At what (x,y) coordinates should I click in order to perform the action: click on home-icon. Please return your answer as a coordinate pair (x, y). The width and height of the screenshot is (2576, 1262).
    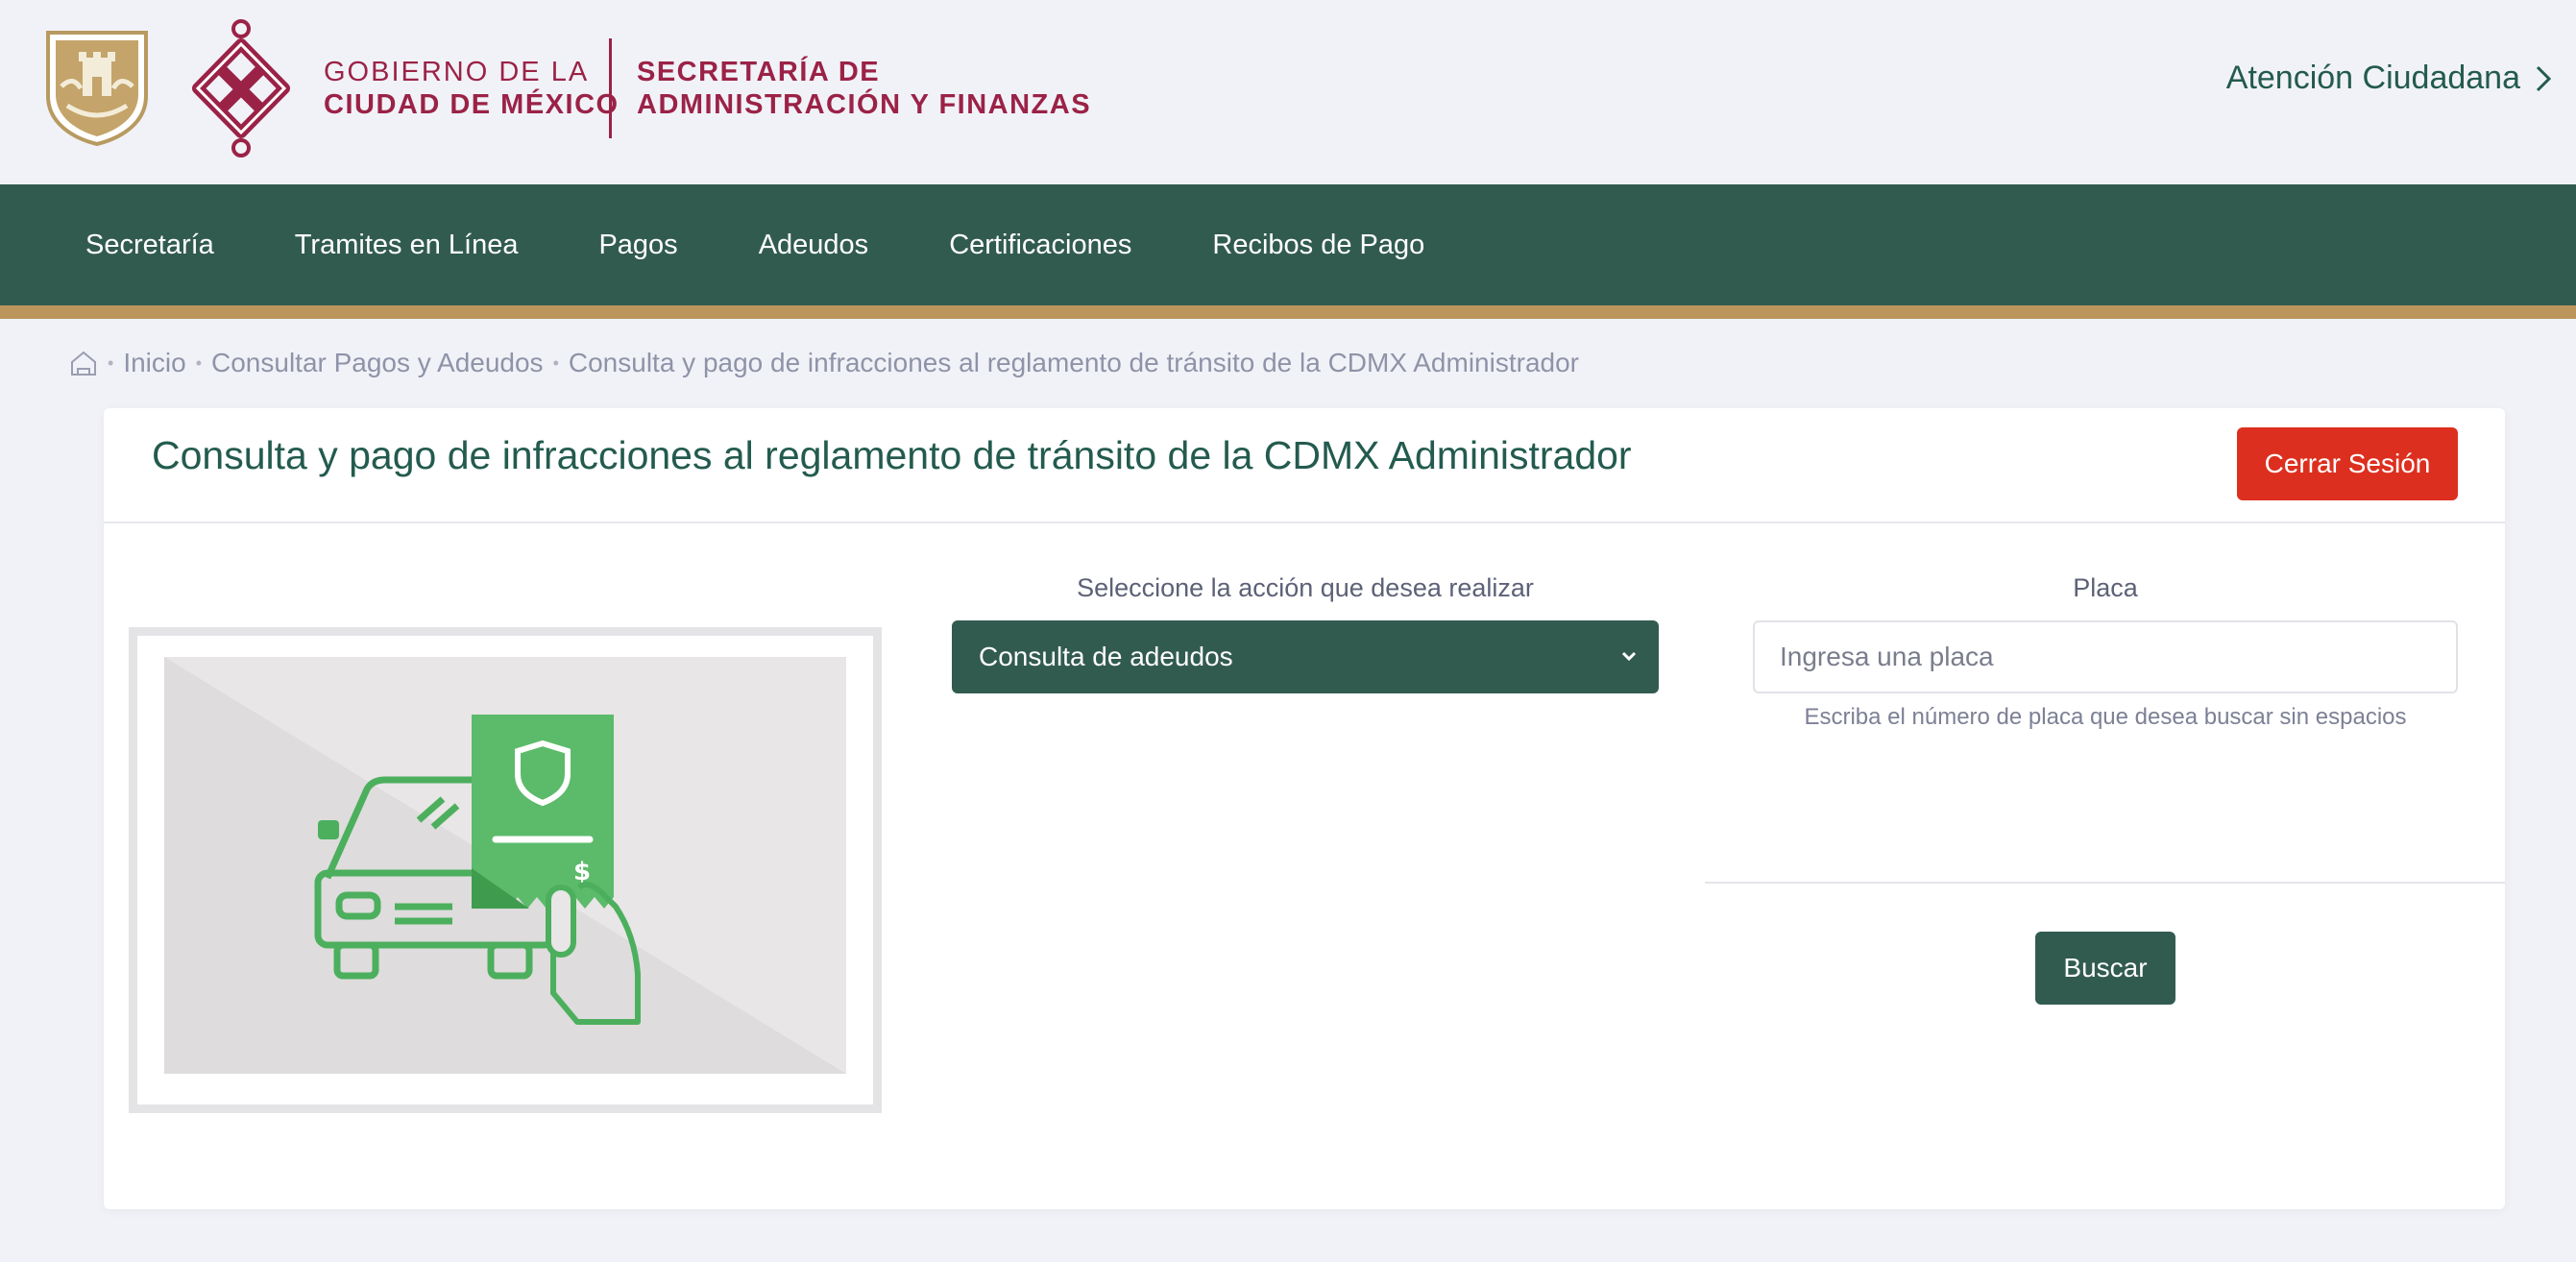
    Looking at the image, I should click on (83, 363).